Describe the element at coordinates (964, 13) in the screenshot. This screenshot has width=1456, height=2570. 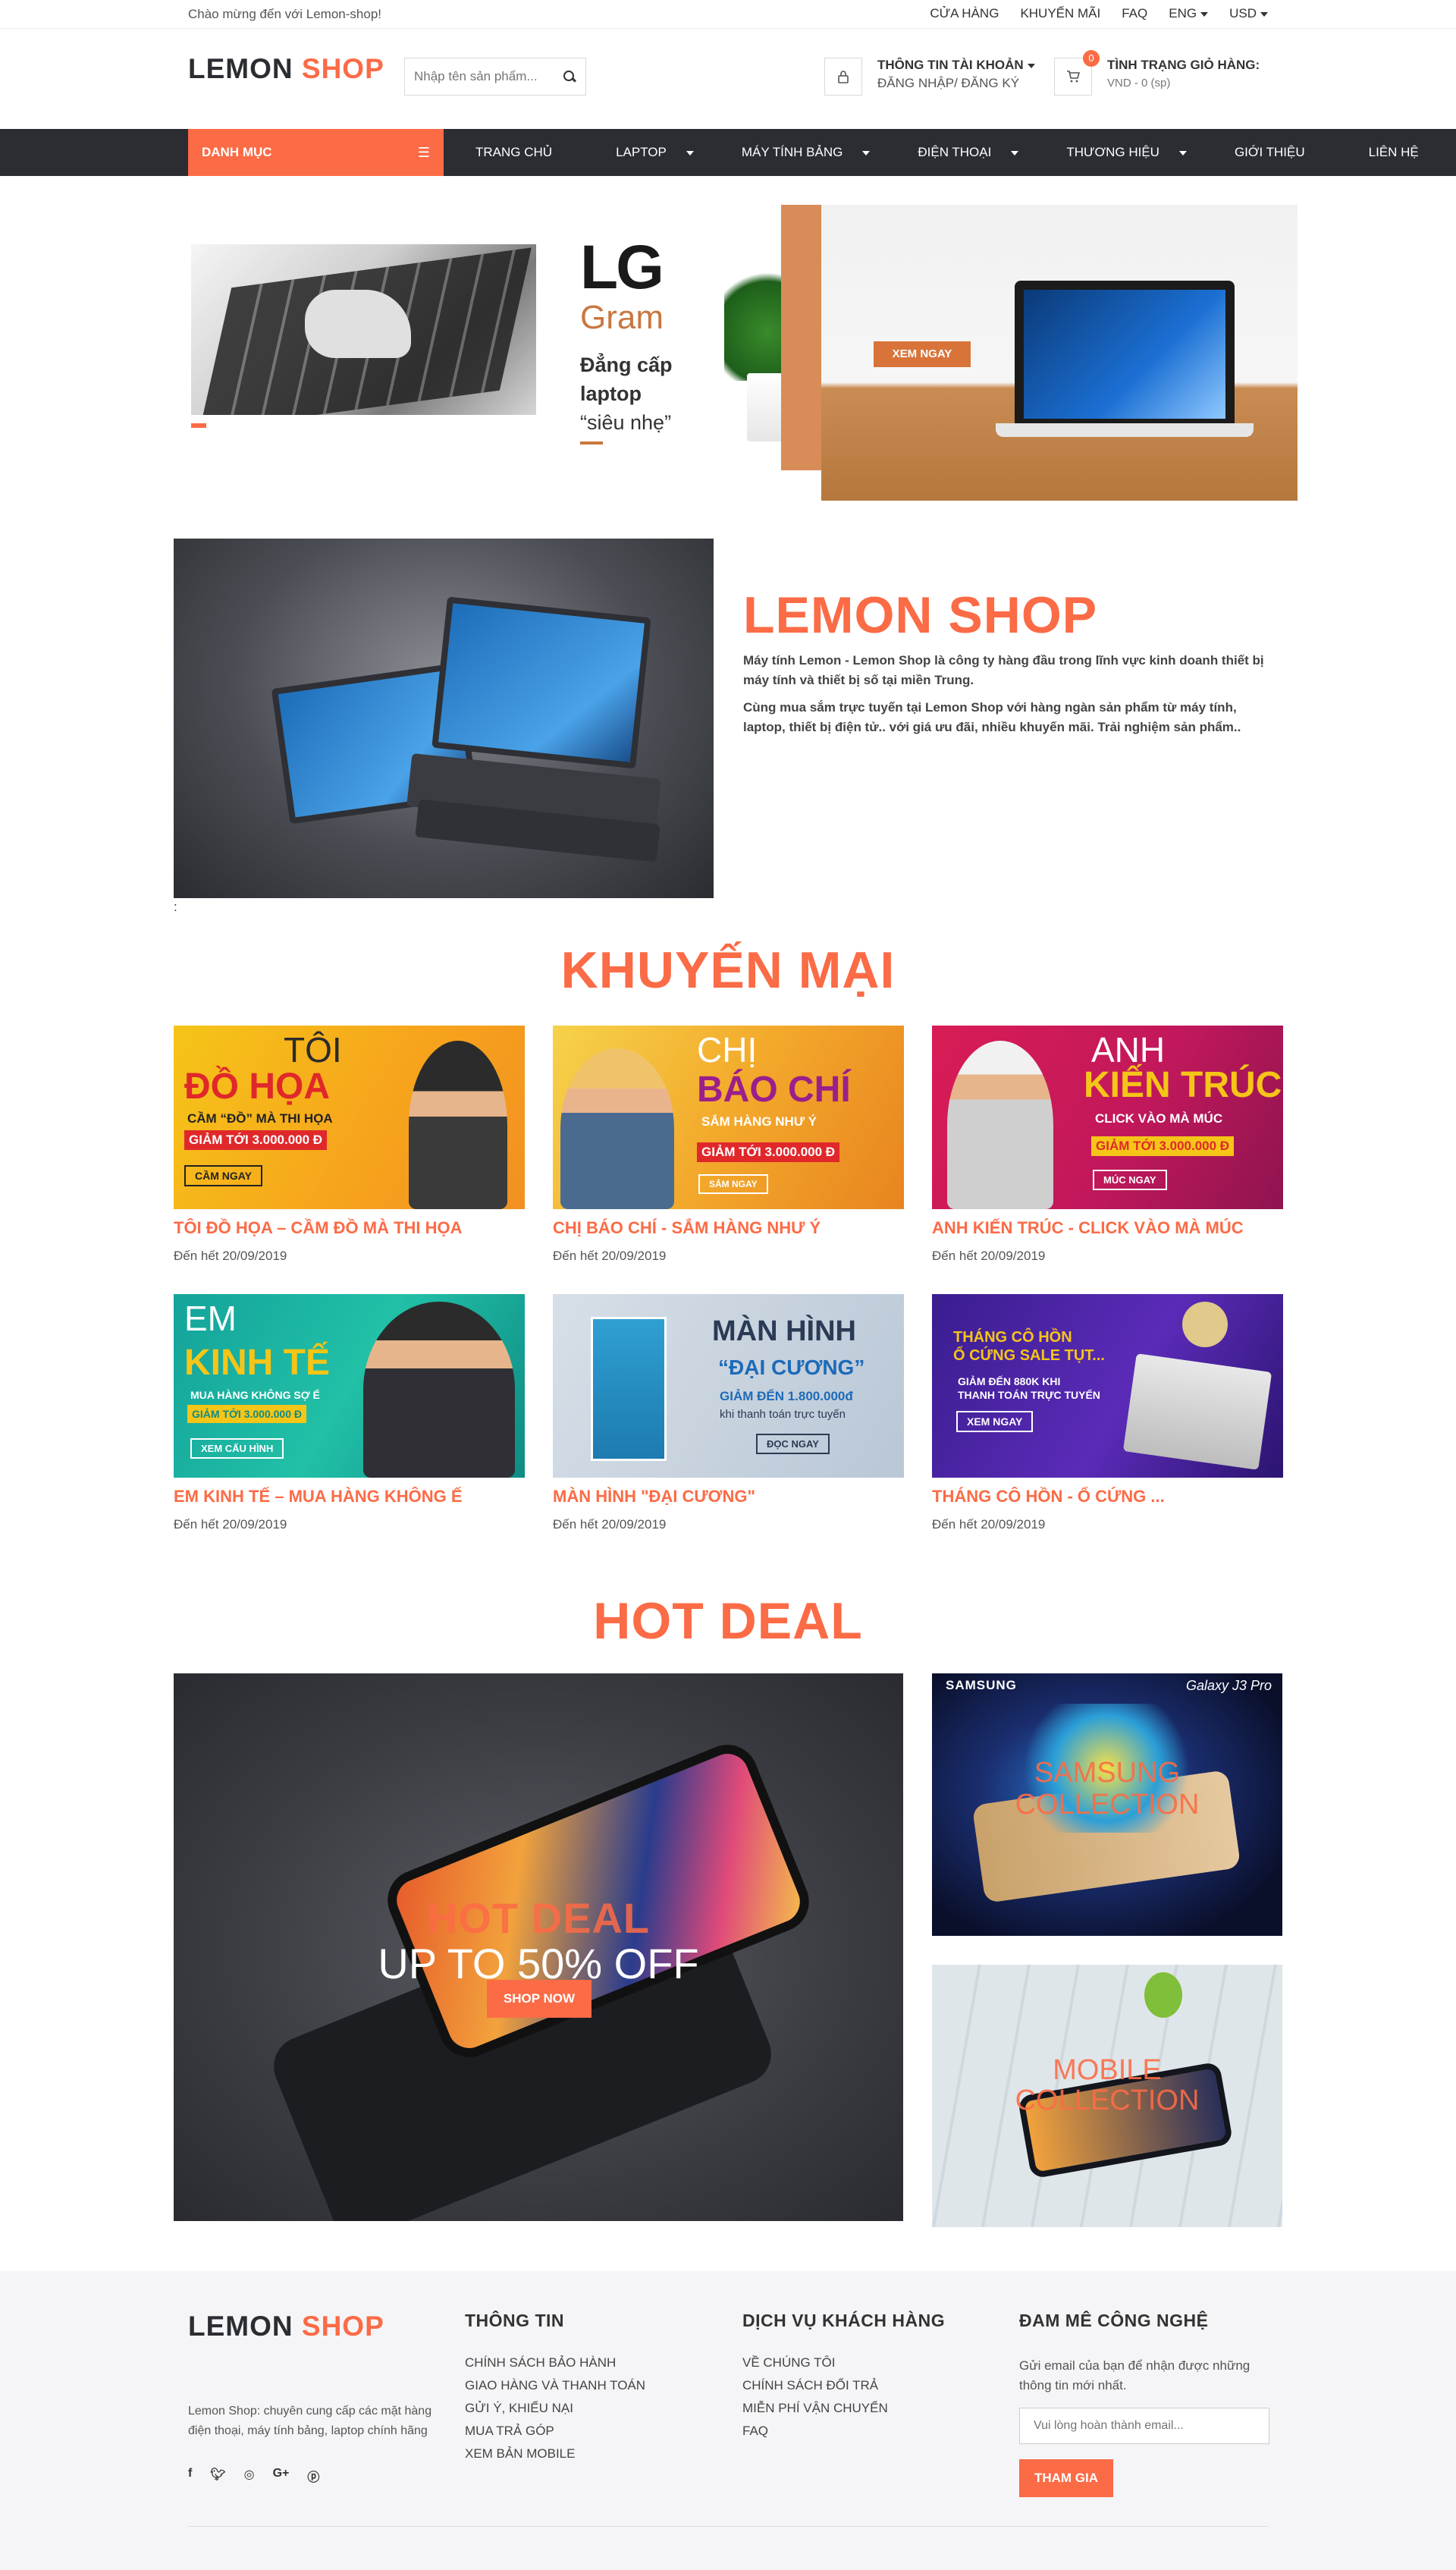
I see `top-link-store: CỬA HÀNG` at that location.